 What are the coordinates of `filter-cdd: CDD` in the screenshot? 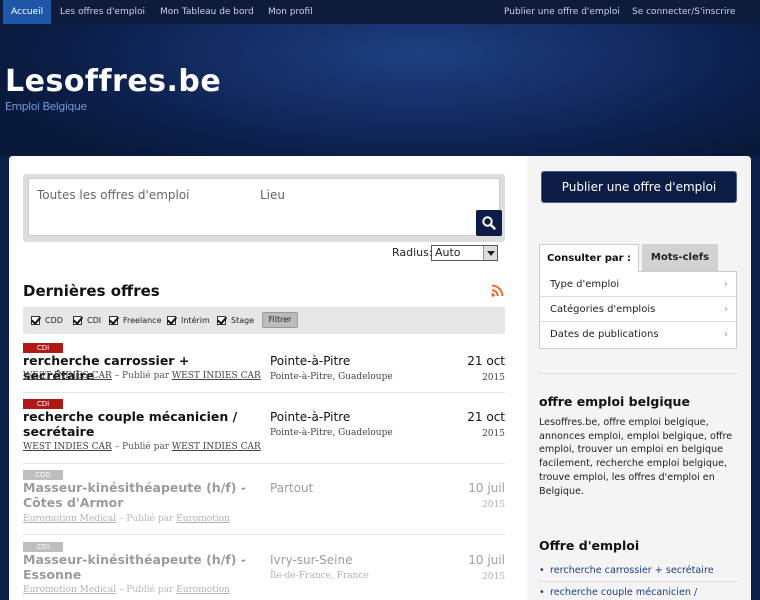 It's located at (47, 320).